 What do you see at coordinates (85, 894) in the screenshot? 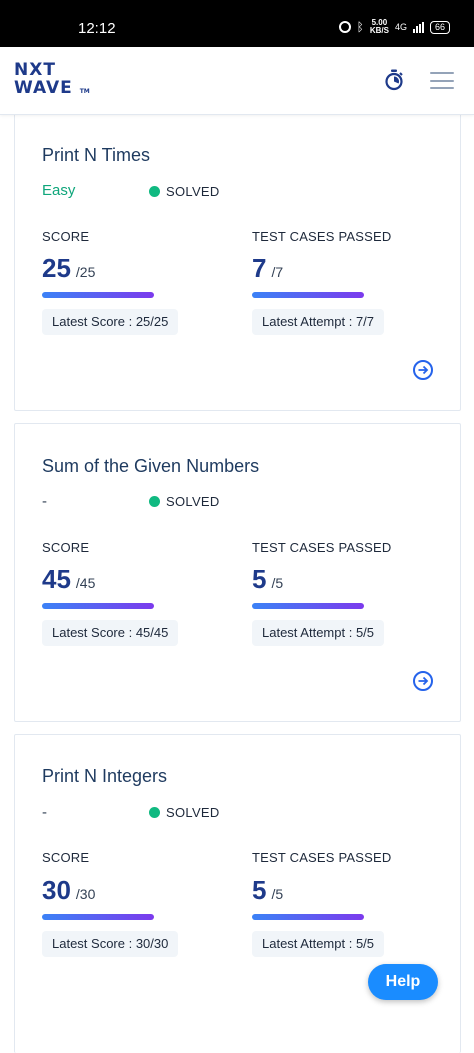
I see `score-total: /30` at bounding box center [85, 894].